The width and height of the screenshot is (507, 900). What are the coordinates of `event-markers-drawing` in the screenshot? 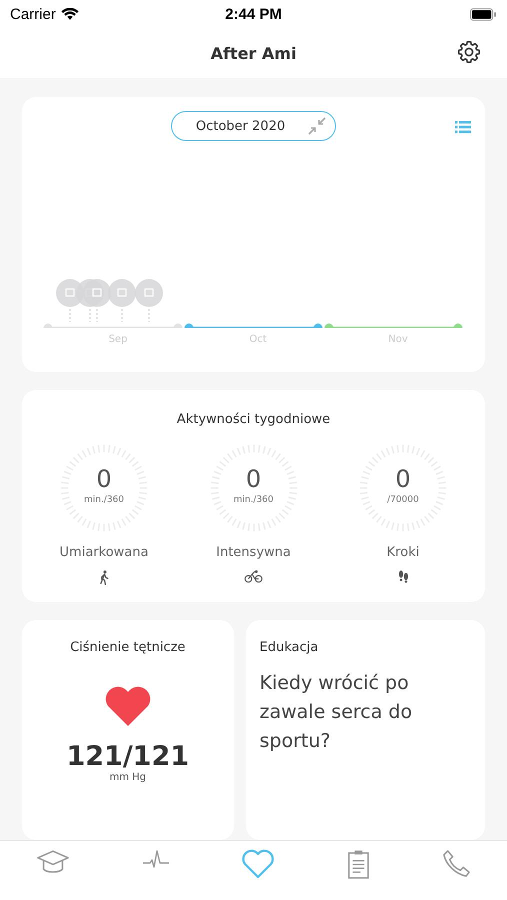 It's located at (109, 300).